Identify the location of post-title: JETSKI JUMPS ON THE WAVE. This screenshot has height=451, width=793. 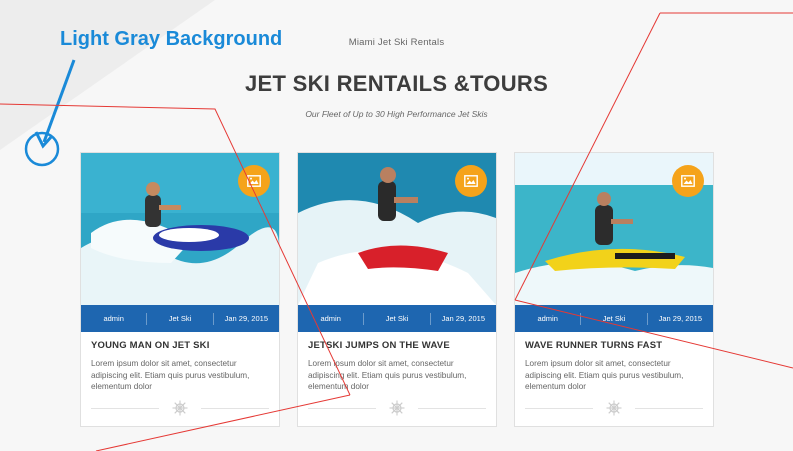
(379, 345).